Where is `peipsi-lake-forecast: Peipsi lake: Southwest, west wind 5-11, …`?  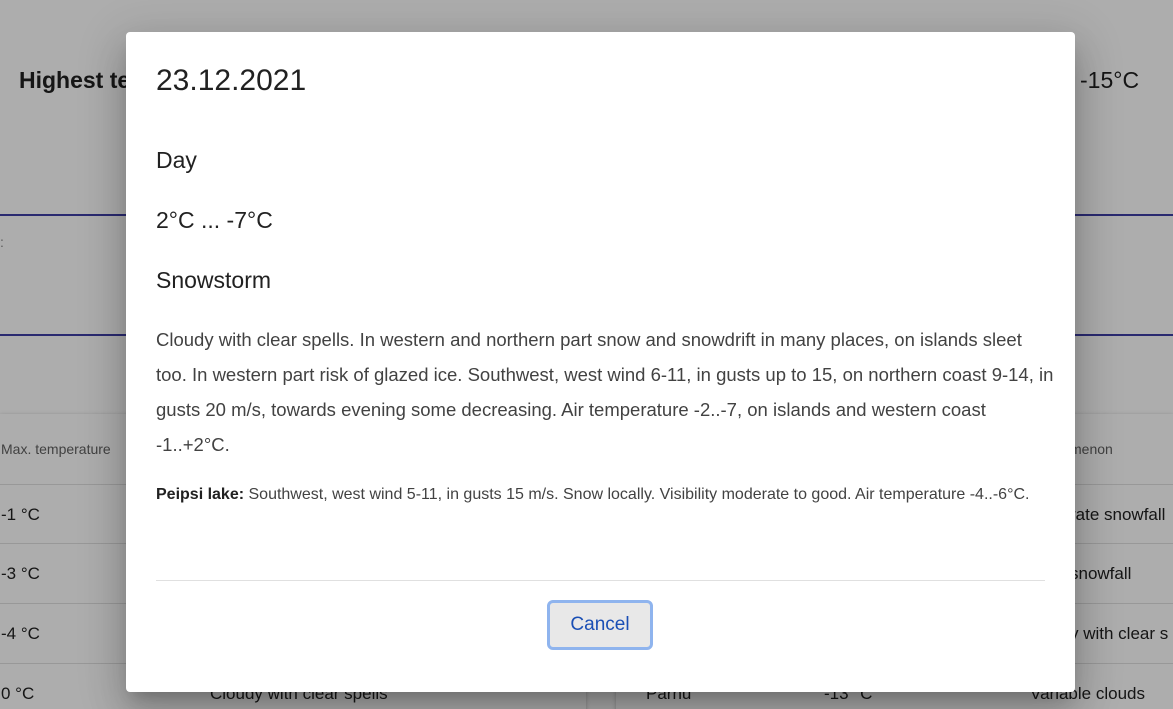 peipsi-lake-forecast: Peipsi lake: Southwest, west wind 5-11, … is located at coordinates (606, 494).